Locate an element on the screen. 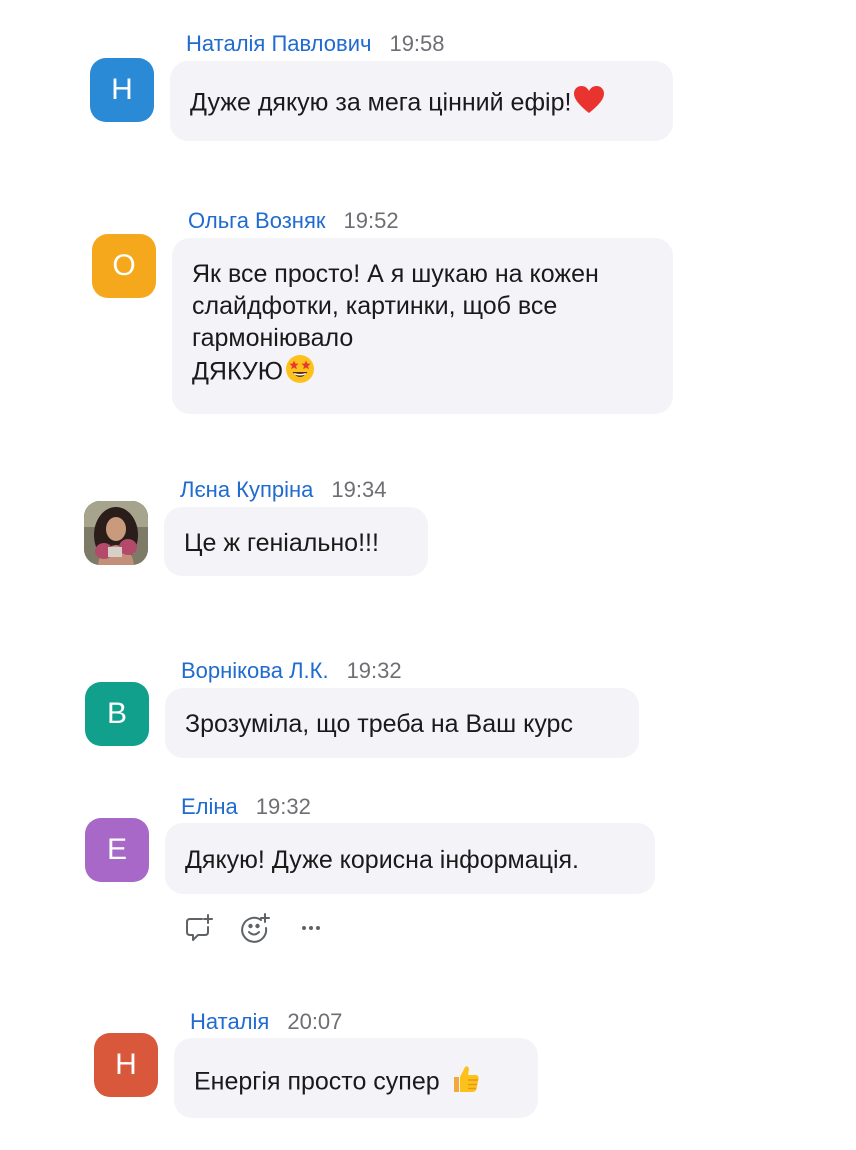 This screenshot has width=856, height=1150. avatar: B is located at coordinates (117, 714).